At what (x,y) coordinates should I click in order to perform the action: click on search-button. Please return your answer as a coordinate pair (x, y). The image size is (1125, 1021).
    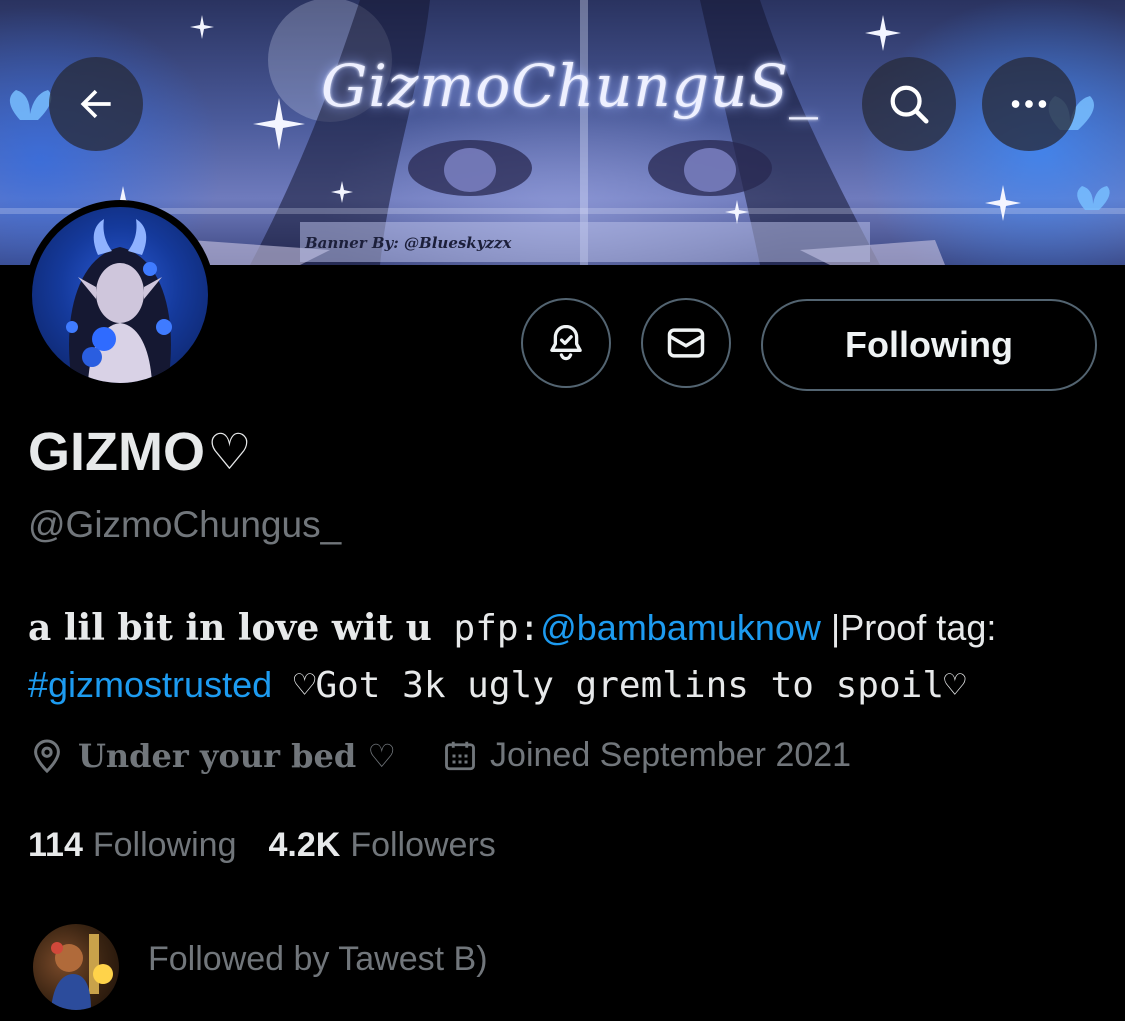
    Looking at the image, I should click on (909, 104).